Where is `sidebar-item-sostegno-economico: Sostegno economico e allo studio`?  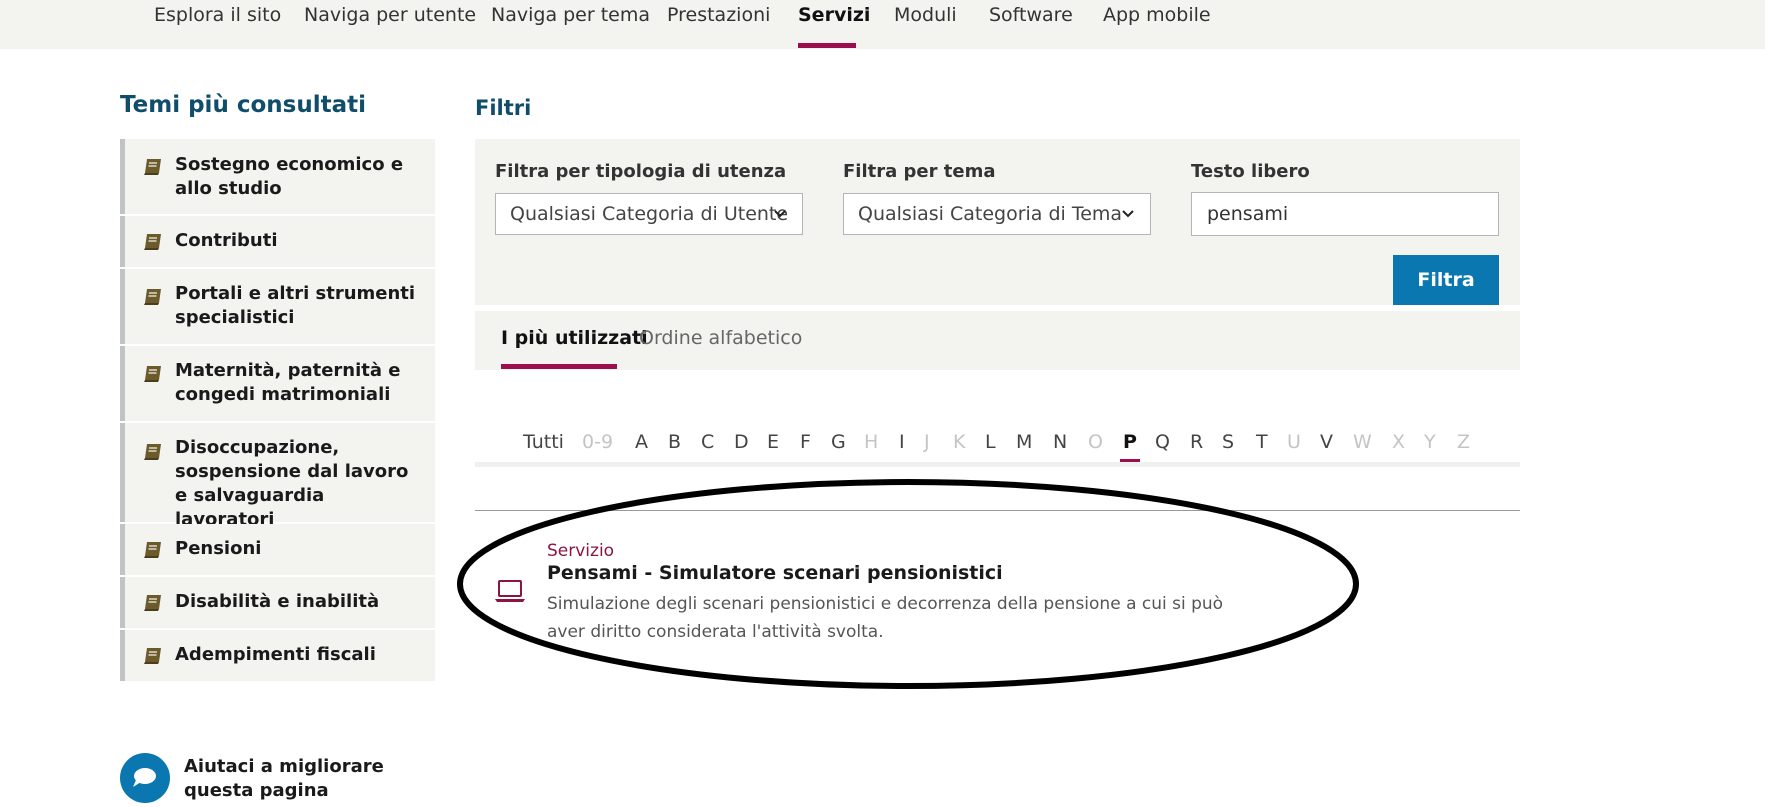 sidebar-item-sostegno-economico: Sostegno economico e allo studio is located at coordinates (277, 176).